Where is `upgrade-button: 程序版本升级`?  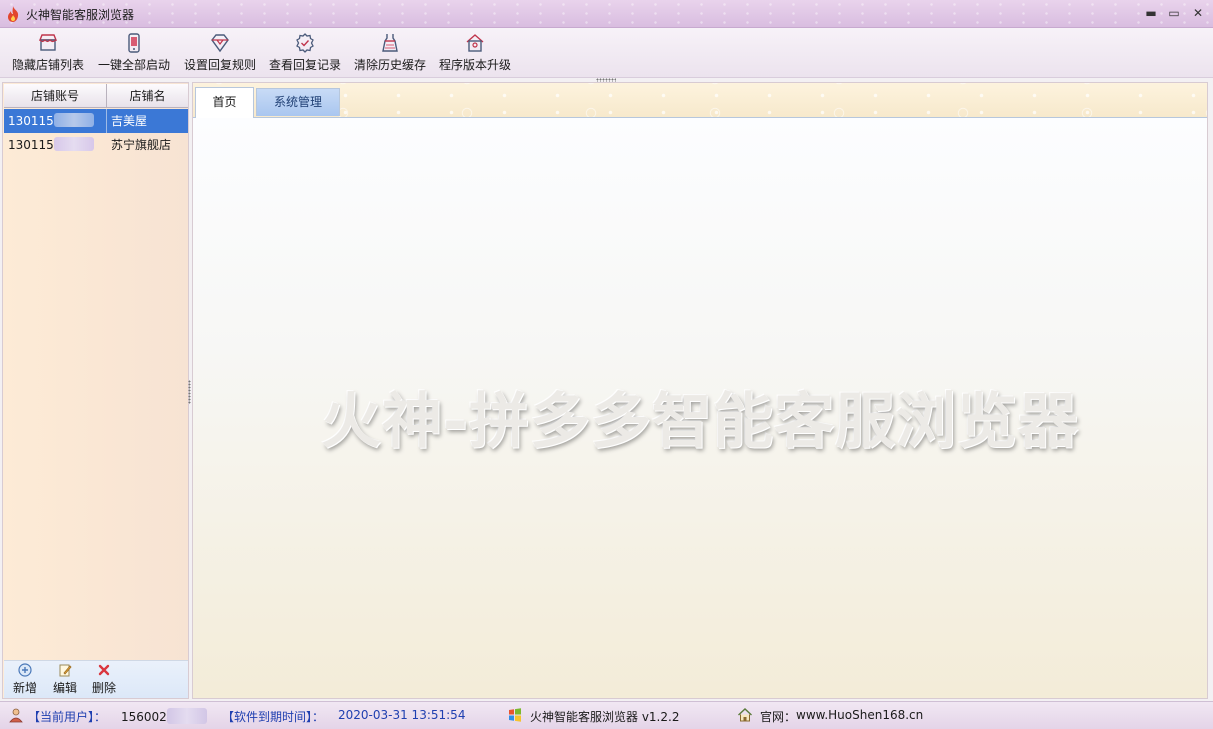 upgrade-button: 程序版本升级 is located at coordinates (475, 53).